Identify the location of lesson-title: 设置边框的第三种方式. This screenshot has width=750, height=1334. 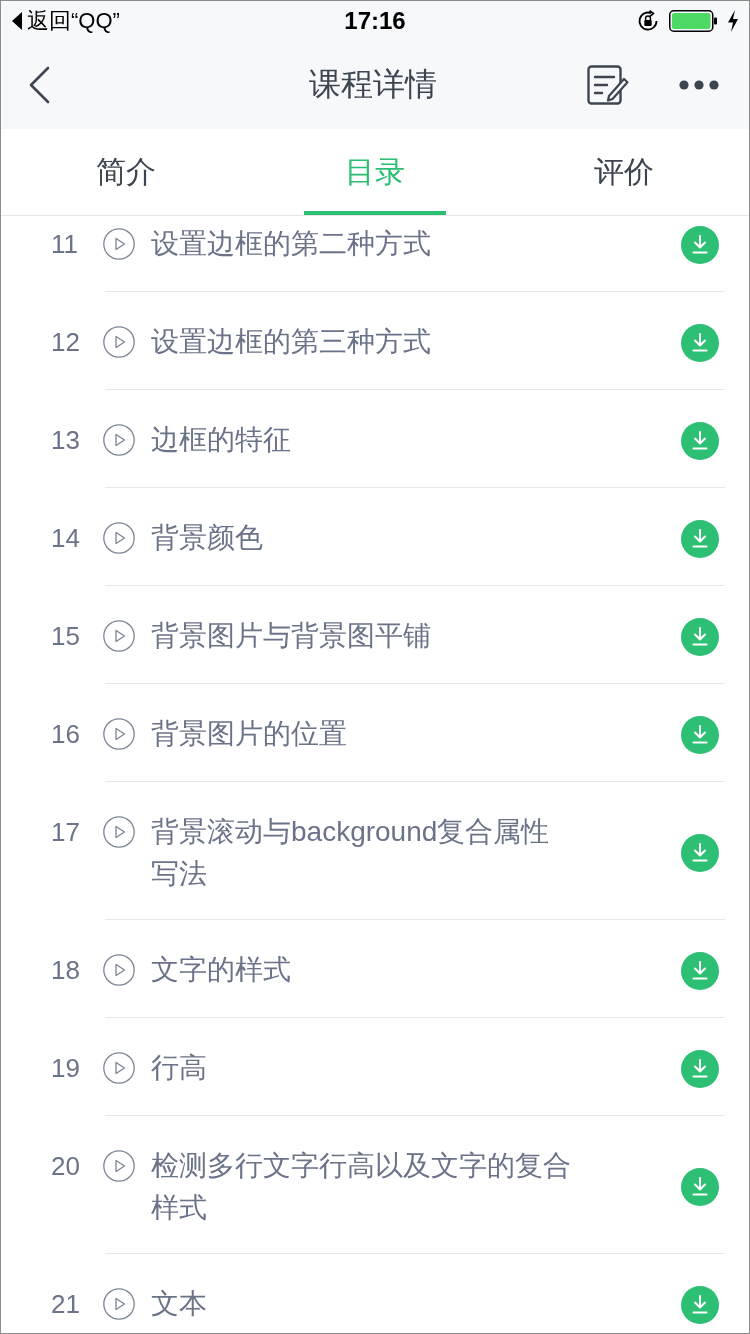
(362, 342).